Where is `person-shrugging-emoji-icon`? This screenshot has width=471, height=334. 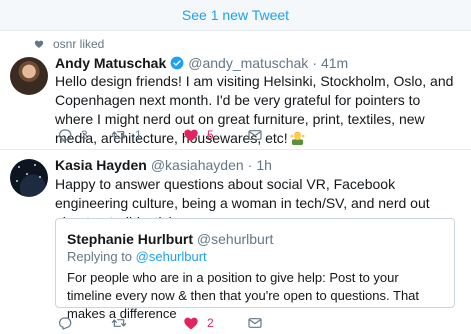
person-shrugging-emoji-icon is located at coordinates (297, 138).